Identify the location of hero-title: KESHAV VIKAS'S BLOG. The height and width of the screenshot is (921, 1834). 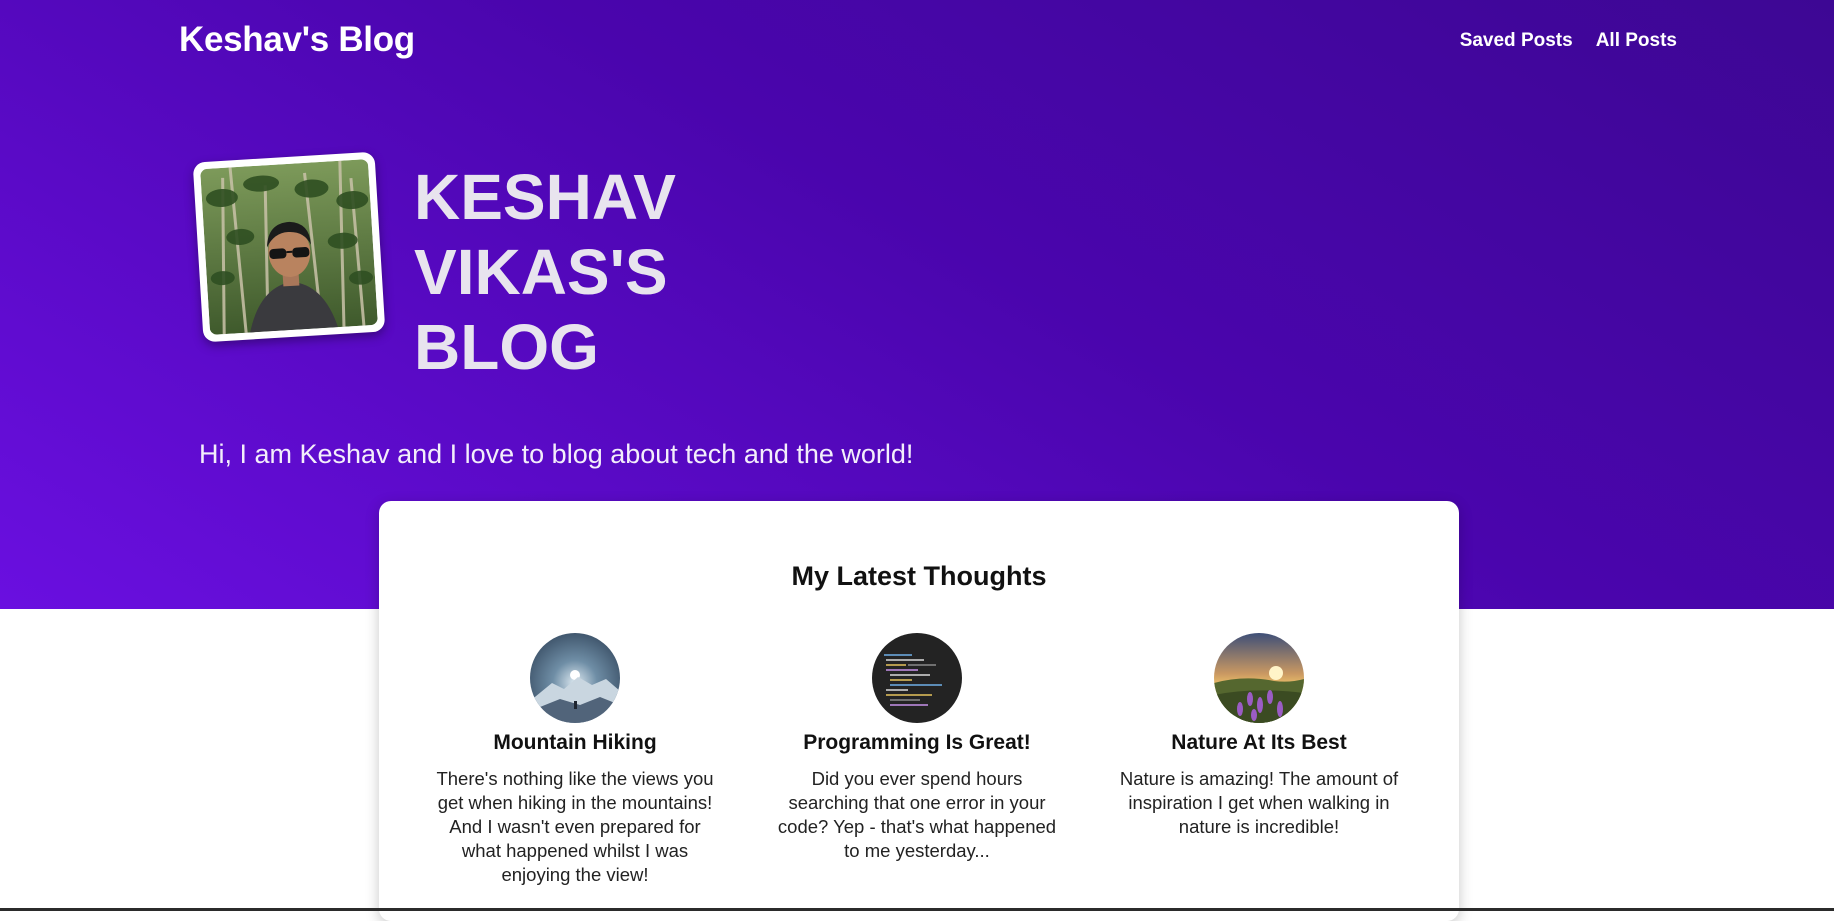
(604, 272).